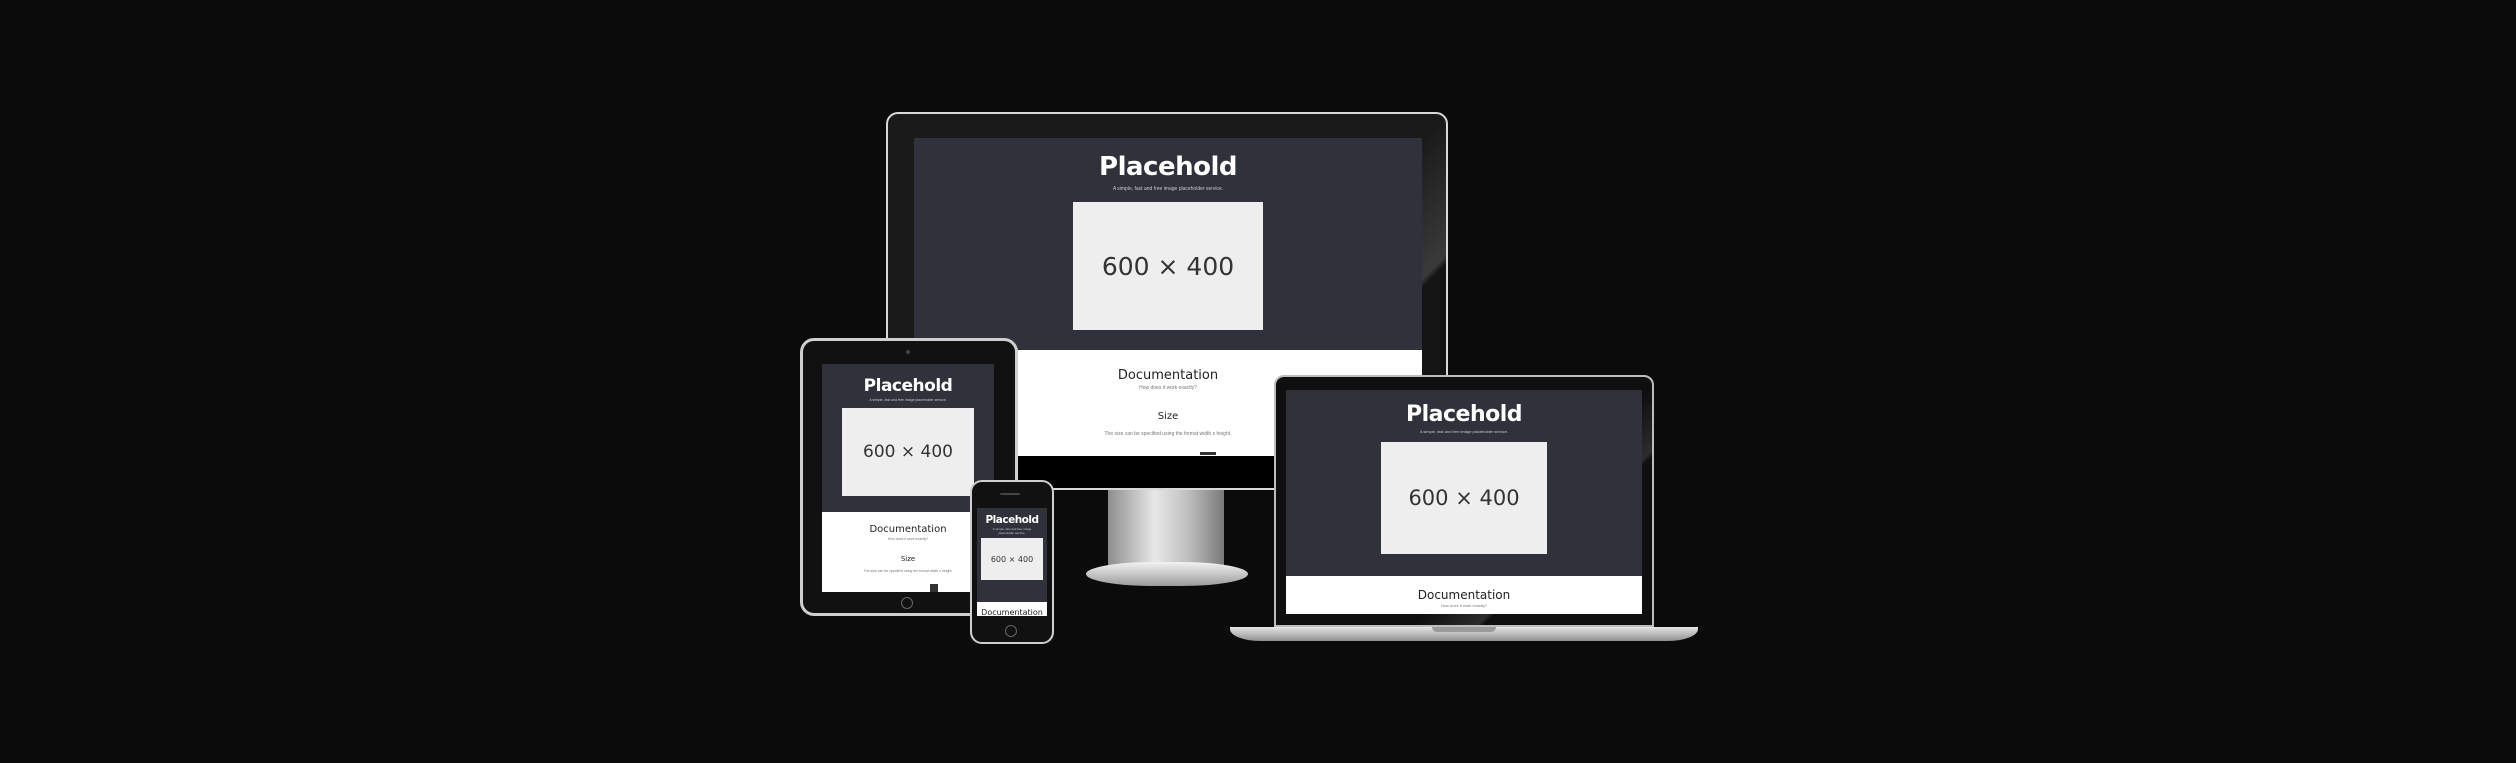 This screenshot has width=2516, height=763. Describe the element at coordinates (1464, 605) in the screenshot. I see `laptop-docs-subtitle: How does it work exactly?` at that location.